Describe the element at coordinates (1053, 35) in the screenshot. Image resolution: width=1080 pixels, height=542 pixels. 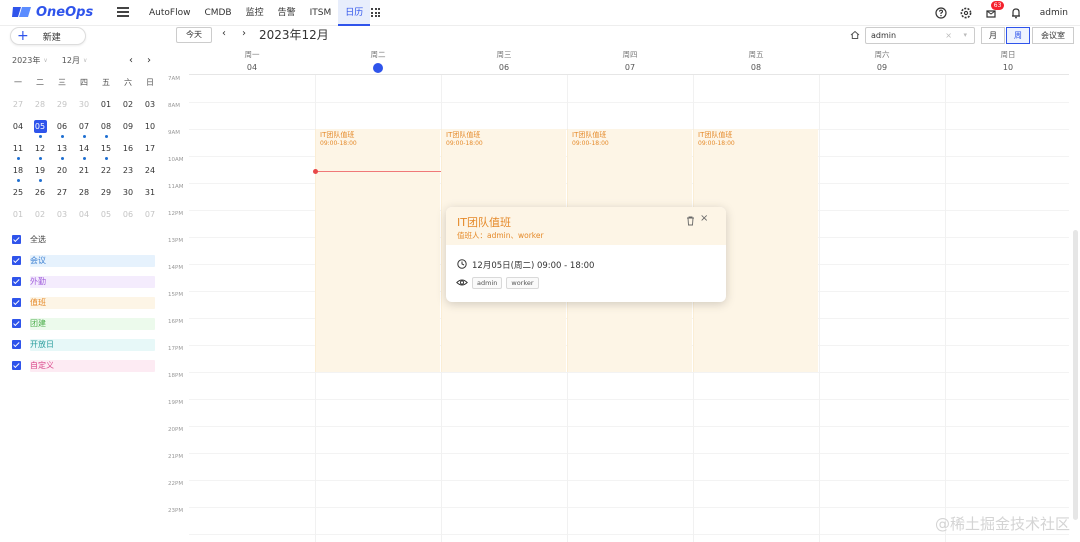
I see `view-会议室-button: 会议室` at that location.